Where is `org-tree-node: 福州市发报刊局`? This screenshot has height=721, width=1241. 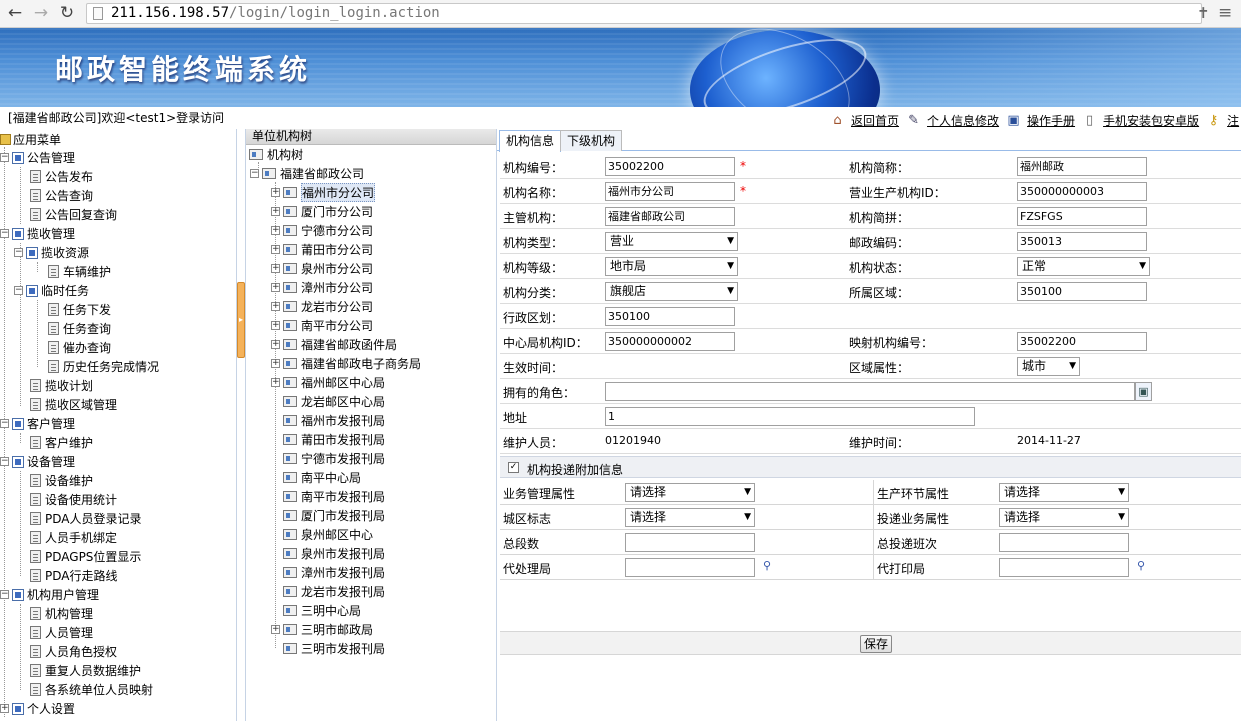 org-tree-node: 福州市发报刊局 is located at coordinates (328, 420).